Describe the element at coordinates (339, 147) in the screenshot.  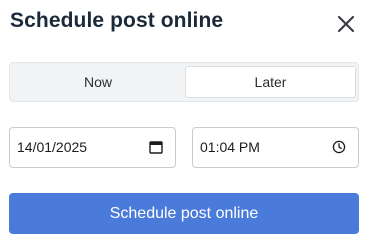
I see `clock-icon` at that location.